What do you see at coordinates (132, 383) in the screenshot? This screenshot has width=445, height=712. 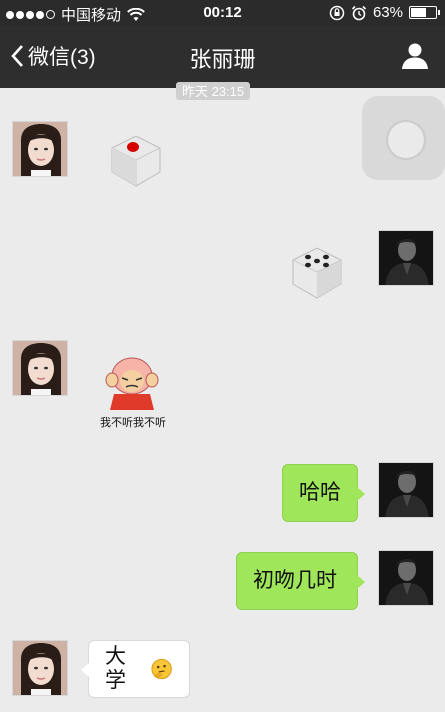 I see `covering-ears-sticker-icon` at bounding box center [132, 383].